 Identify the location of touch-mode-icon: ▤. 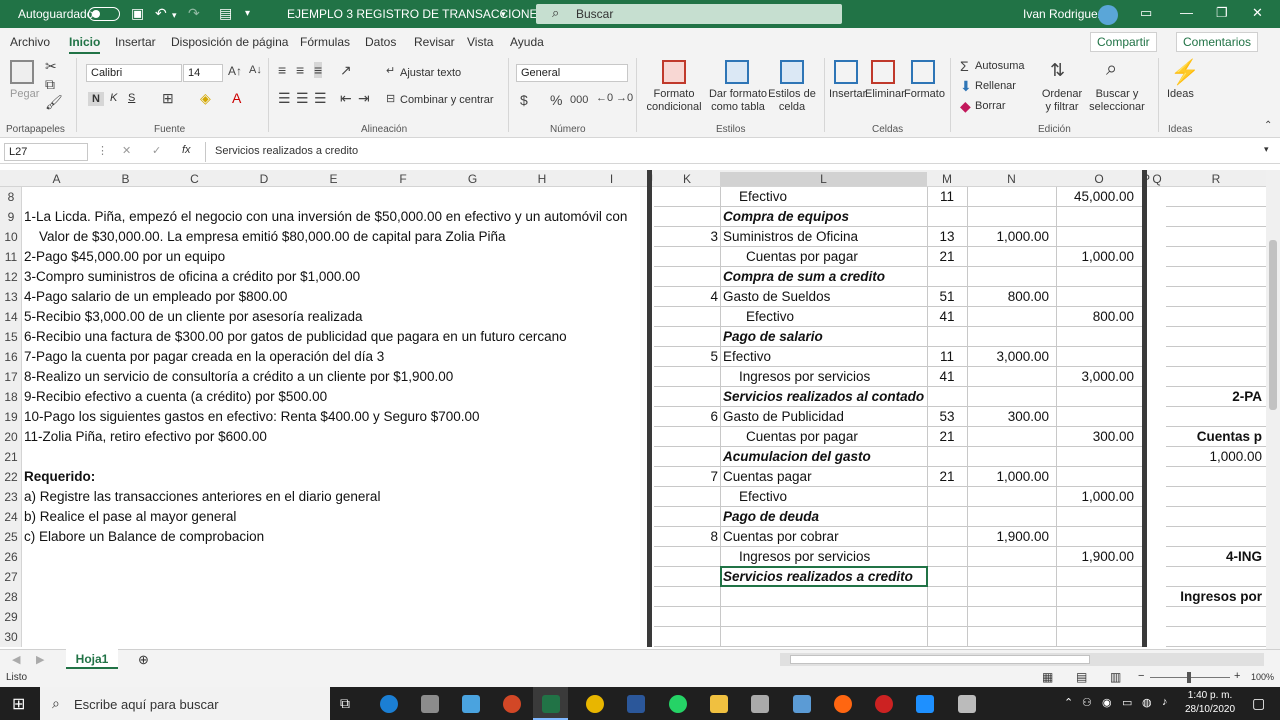
(225, 13).